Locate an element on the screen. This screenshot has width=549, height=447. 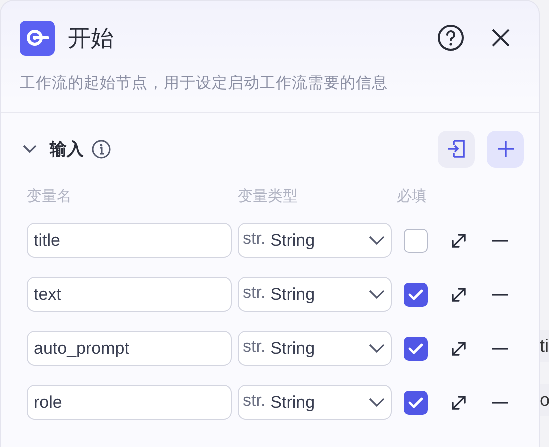
column-header: 必填 is located at coordinates (412, 197).